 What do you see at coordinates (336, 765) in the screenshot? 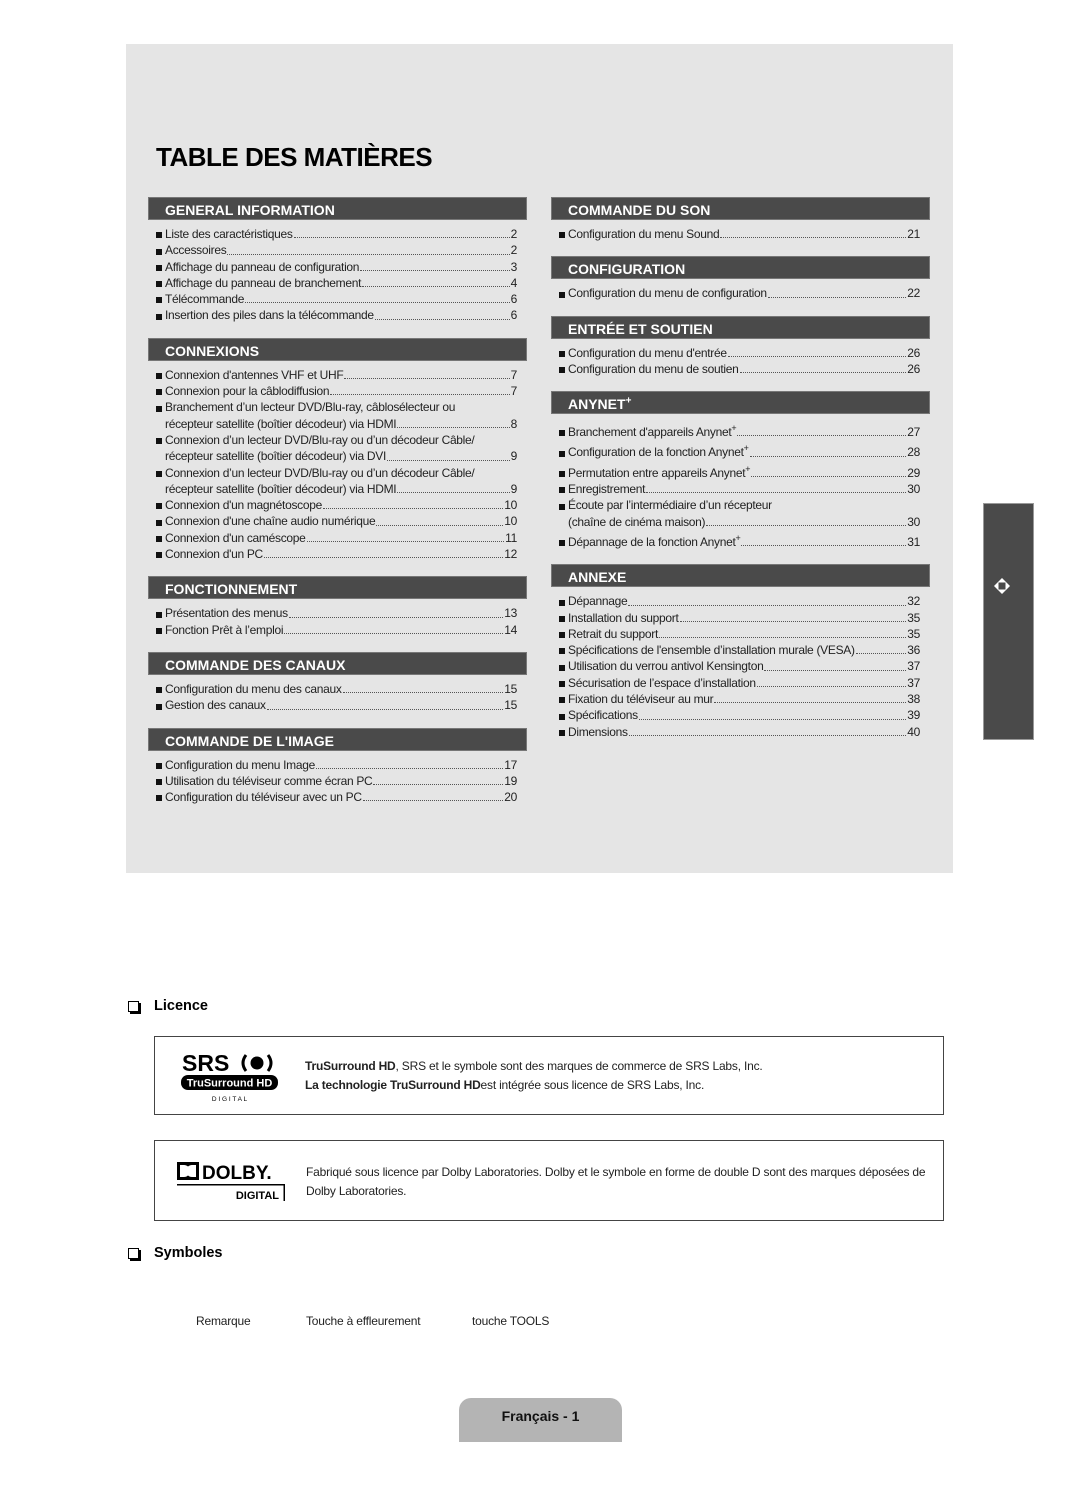
I see `toc-entry: Configuration du menu Image 17` at bounding box center [336, 765].